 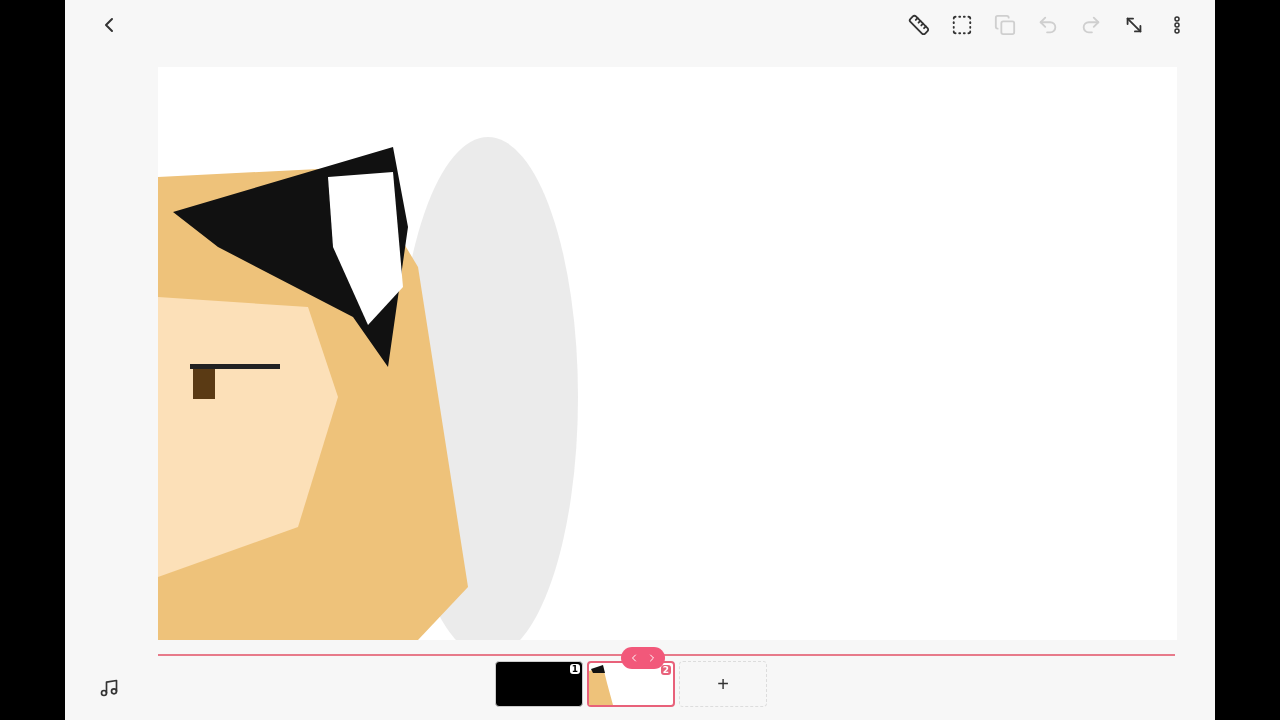 What do you see at coordinates (1091, 25) in the screenshot?
I see `redo-icon` at bounding box center [1091, 25].